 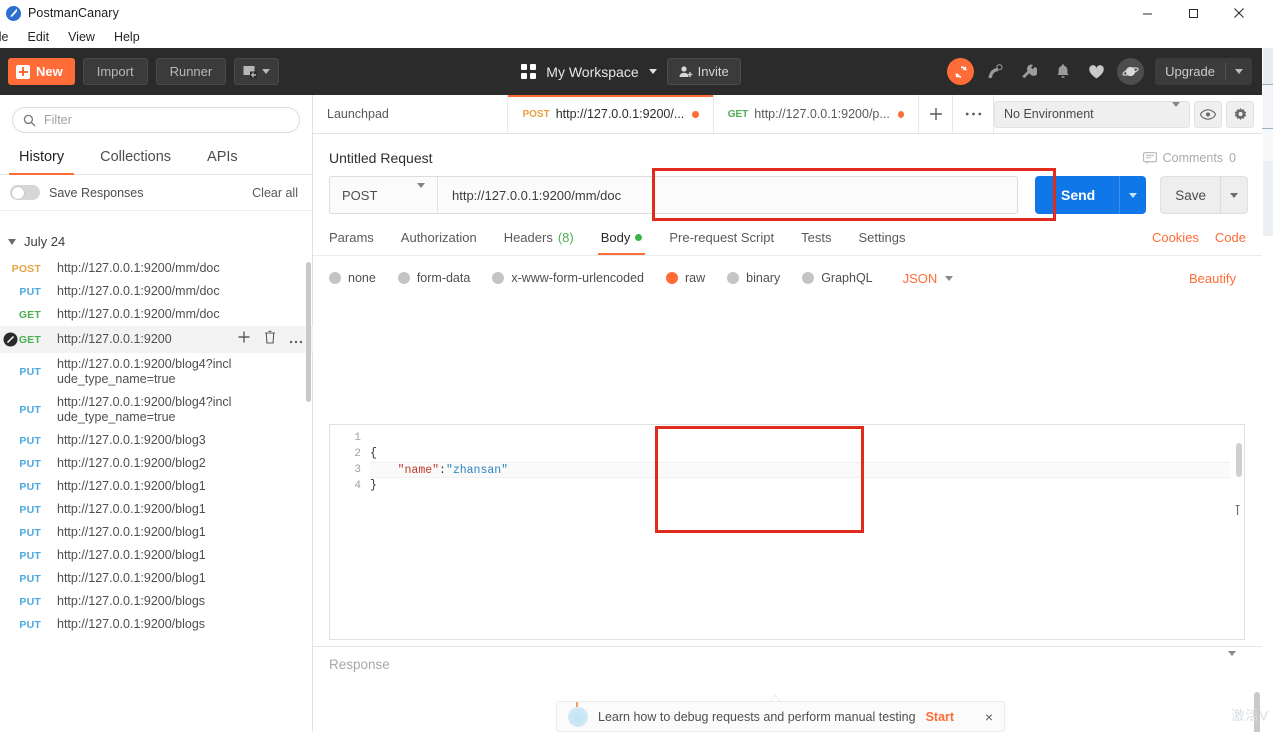 What do you see at coordinates (1133, 195) in the screenshot?
I see `send-chevron-down-icon` at bounding box center [1133, 195].